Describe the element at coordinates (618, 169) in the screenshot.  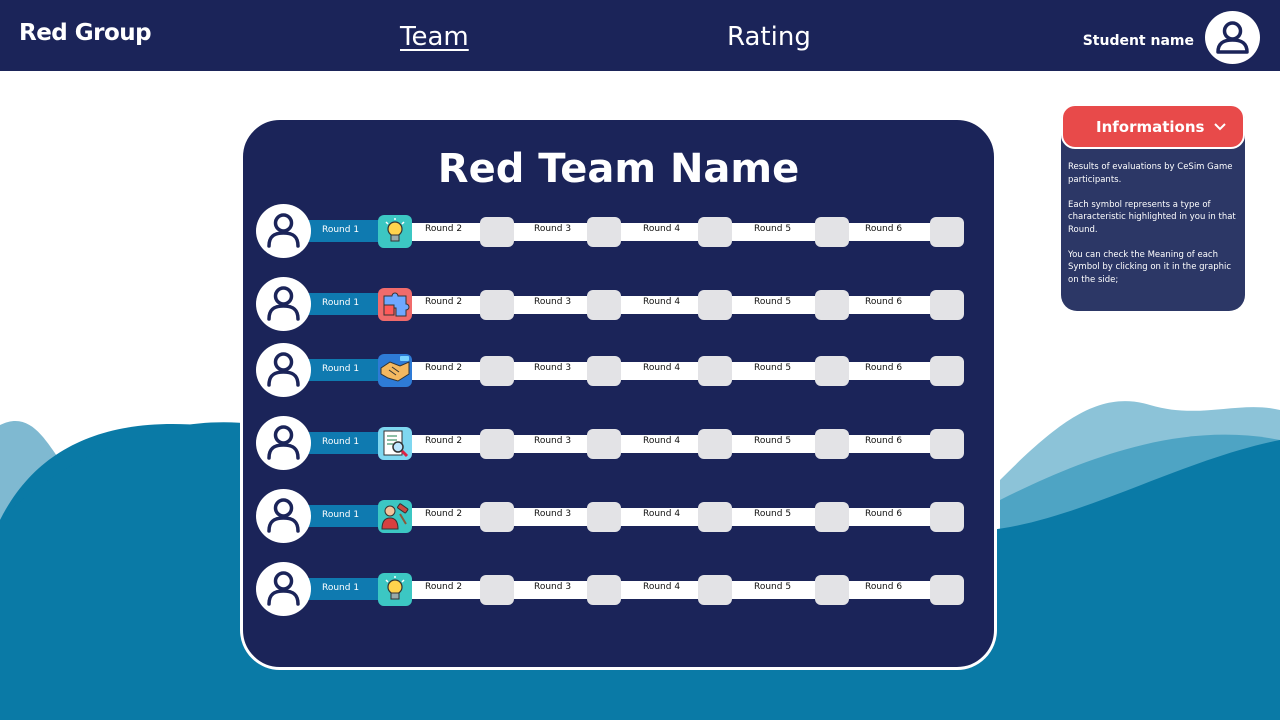
I see `team-title: Red Team Name` at that location.